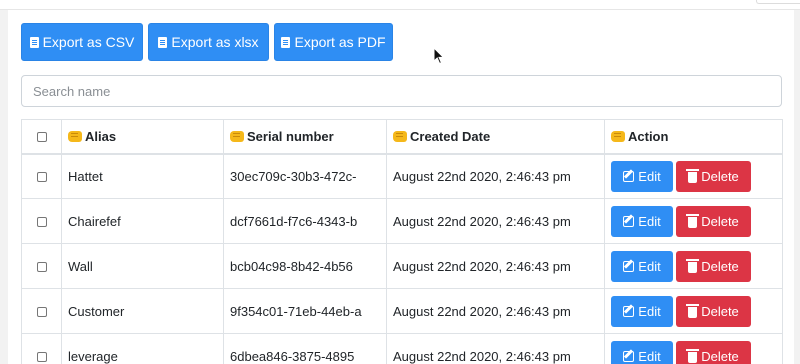  Describe the element at coordinates (142, 176) in the screenshot. I see `alias-cell: Hattet` at that location.